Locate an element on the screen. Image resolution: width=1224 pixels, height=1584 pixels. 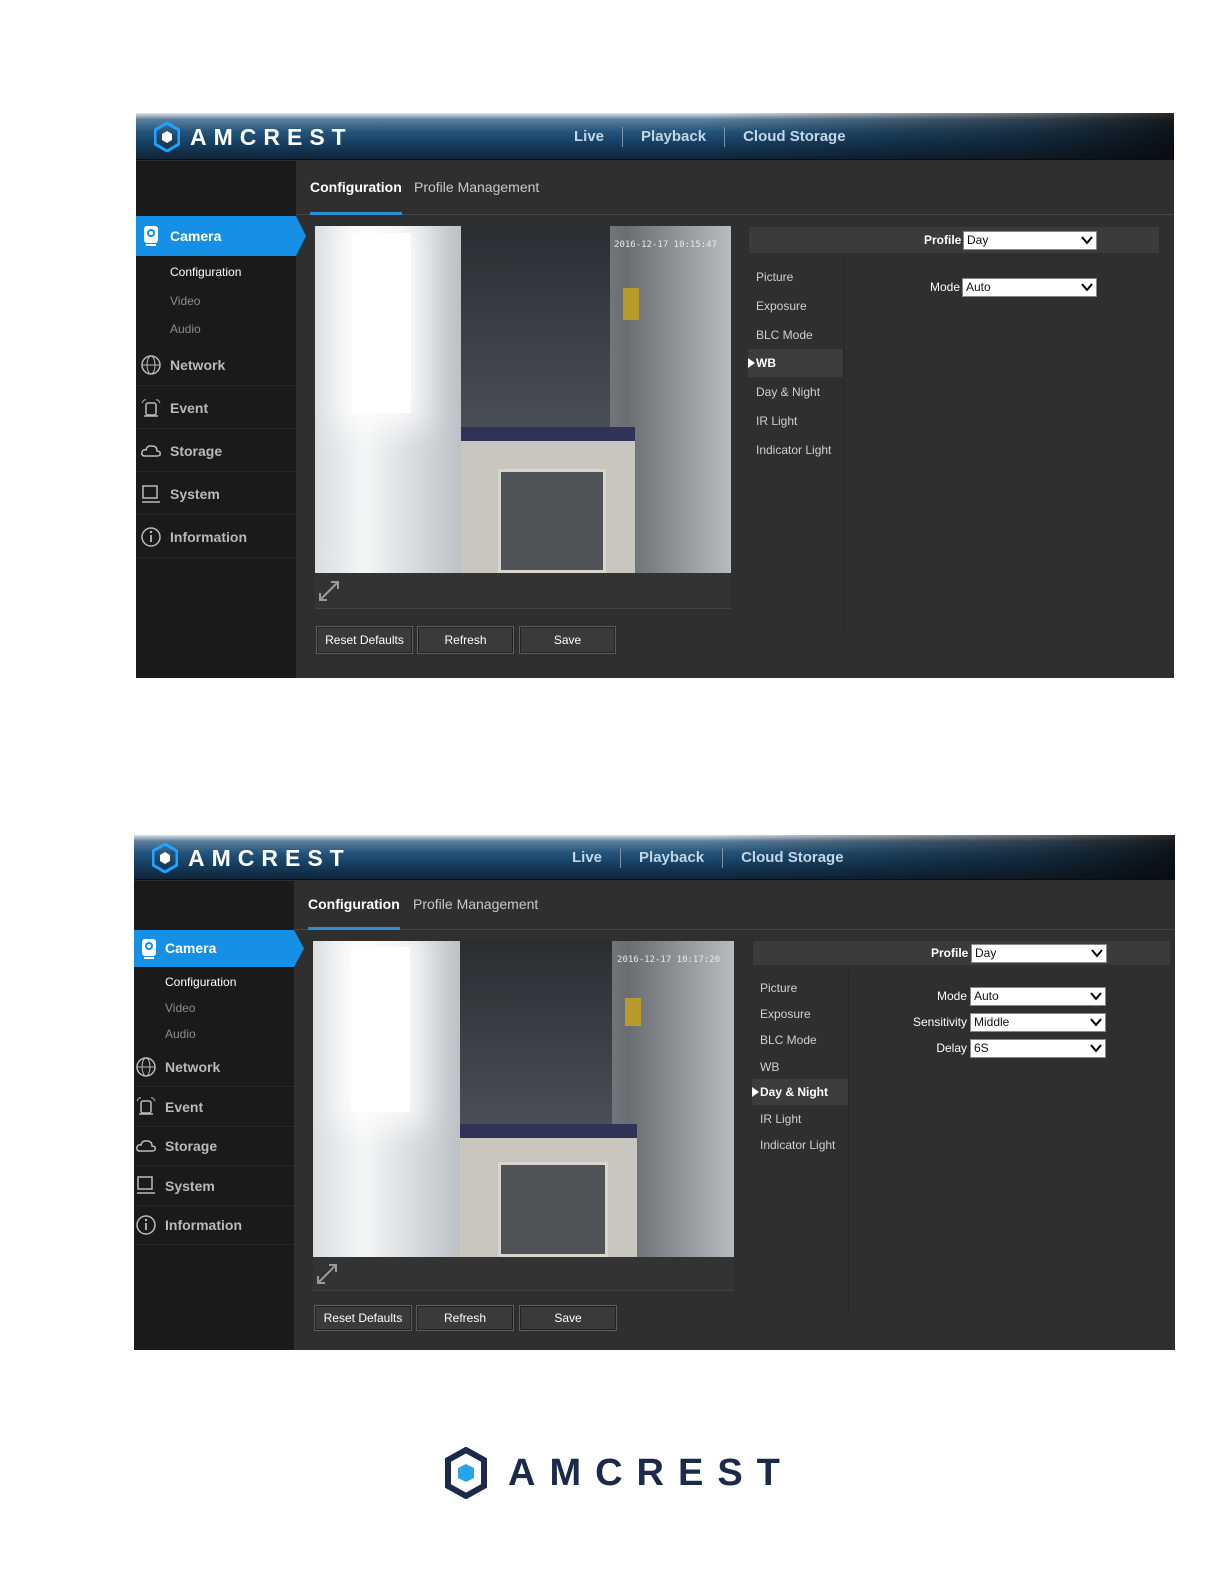
top-header: AMCREST Live Playback Cloud Storage is located at coordinates (654, 857).